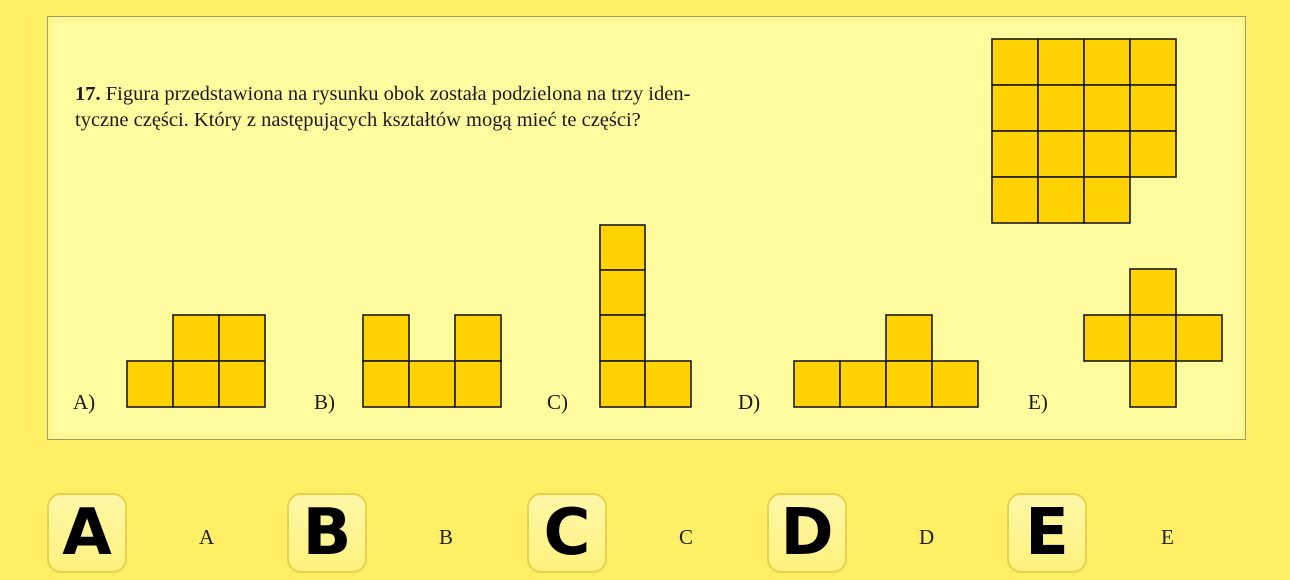 This screenshot has height=580, width=1290. What do you see at coordinates (207, 537) in the screenshot?
I see `answer-text-a: A` at bounding box center [207, 537].